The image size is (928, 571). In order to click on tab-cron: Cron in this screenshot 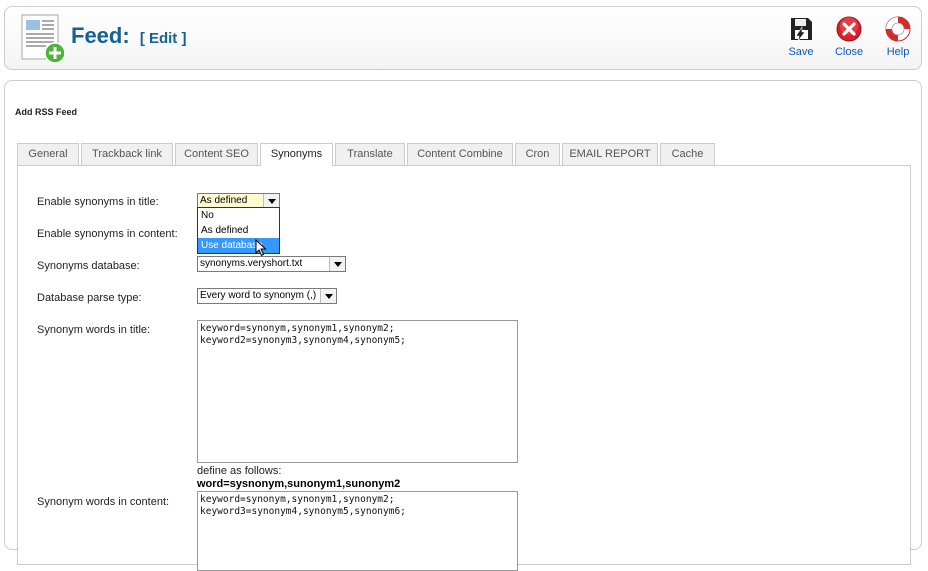, I will do `click(537, 154)`.